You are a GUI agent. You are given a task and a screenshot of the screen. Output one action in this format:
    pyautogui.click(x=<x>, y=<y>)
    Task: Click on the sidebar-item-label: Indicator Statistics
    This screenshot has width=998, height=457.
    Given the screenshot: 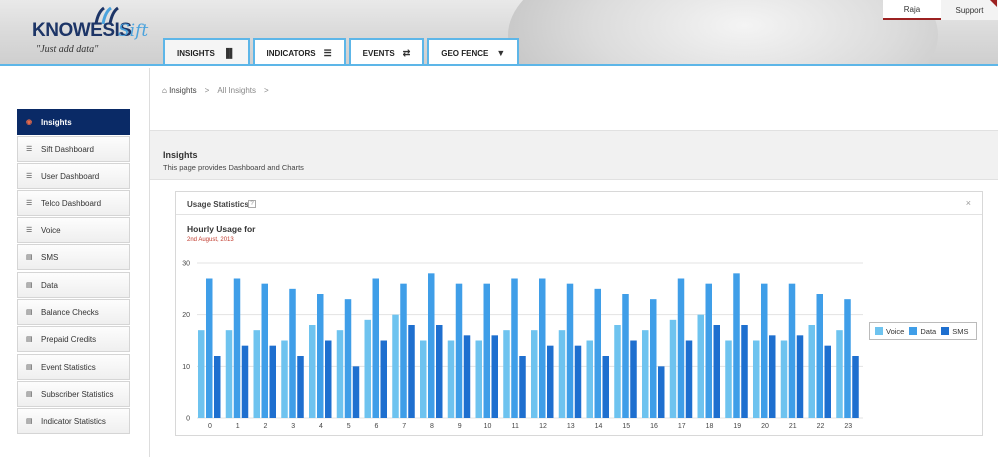 What is the action you would take?
    pyautogui.click(x=73, y=421)
    